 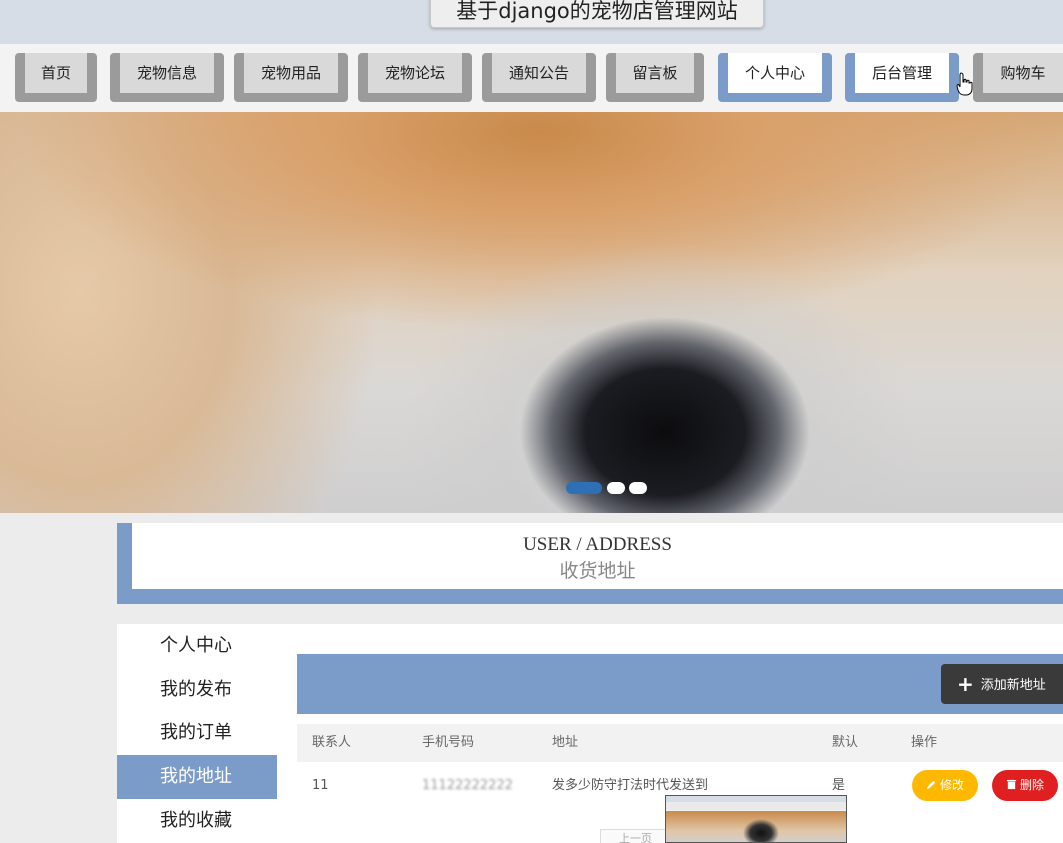 What do you see at coordinates (291, 73) in the screenshot?
I see `nav-label: 宠物用品` at bounding box center [291, 73].